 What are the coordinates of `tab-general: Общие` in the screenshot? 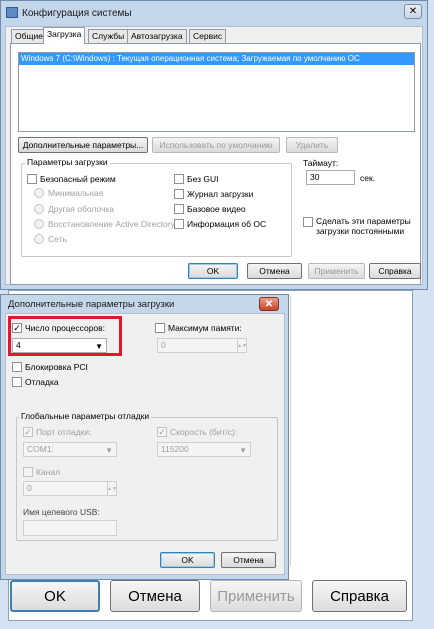 It's located at (29, 36).